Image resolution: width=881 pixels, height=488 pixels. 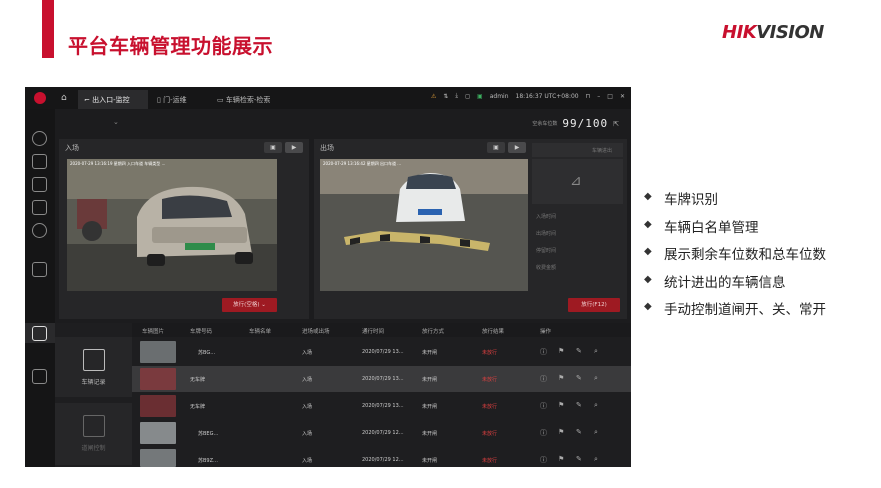 I want to click on tab-vehicle-search: ▭ 车辆检索-检索, so click(x=251, y=99).